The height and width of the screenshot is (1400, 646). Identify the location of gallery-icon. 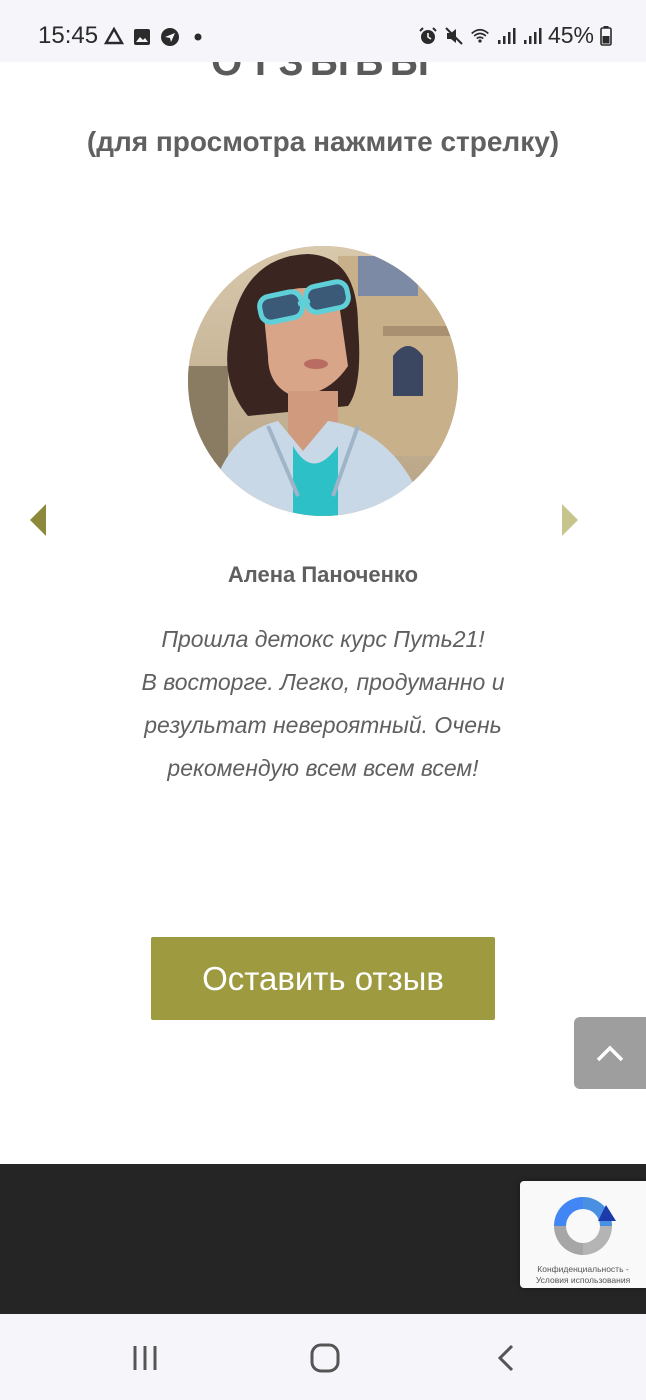
(142, 37).